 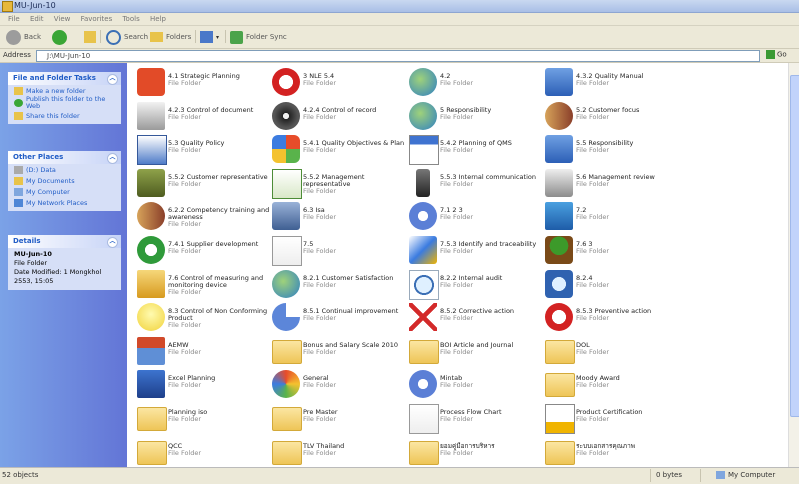 I want to click on folder-item: 3 NLE 5.4 File Folder, so click(x=340, y=84).